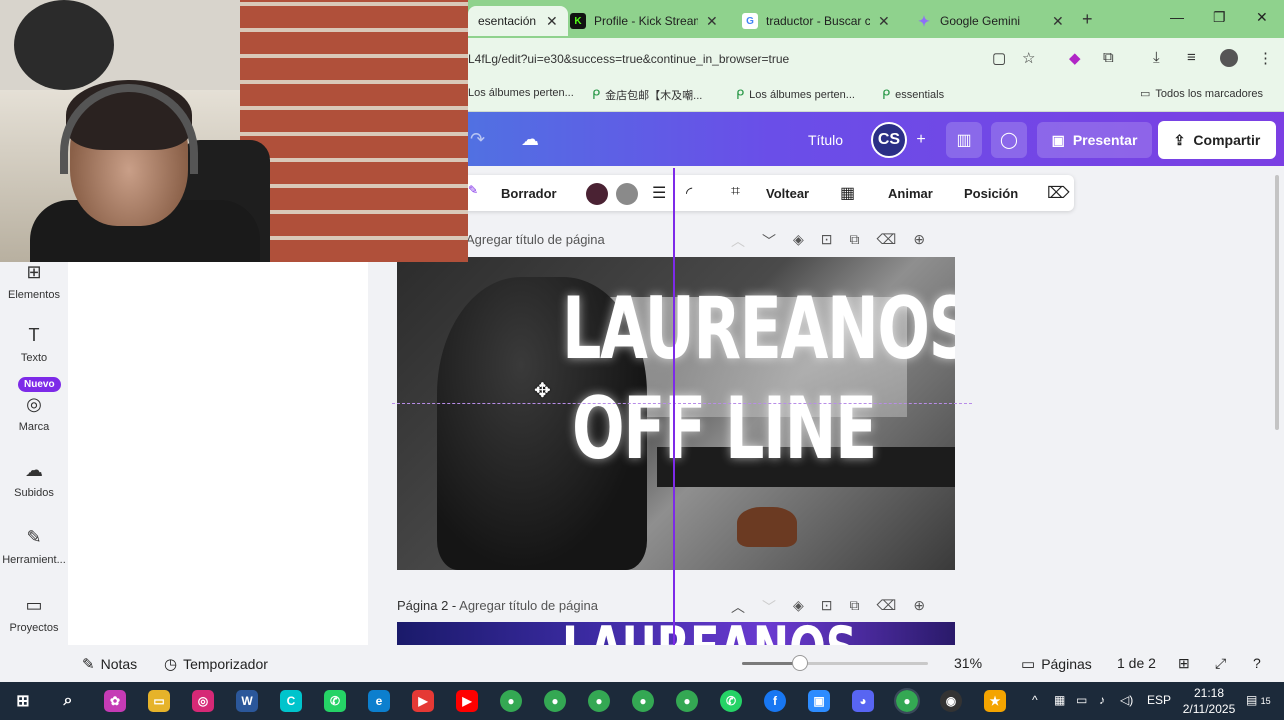 The image size is (1284, 720). What do you see at coordinates (68, 701) in the screenshot?
I see `search-icon: ⌕` at bounding box center [68, 701].